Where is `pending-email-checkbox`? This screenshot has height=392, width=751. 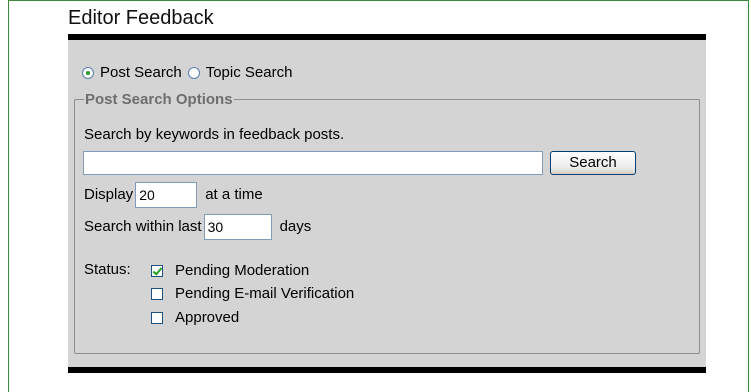
pending-email-checkbox is located at coordinates (157, 294).